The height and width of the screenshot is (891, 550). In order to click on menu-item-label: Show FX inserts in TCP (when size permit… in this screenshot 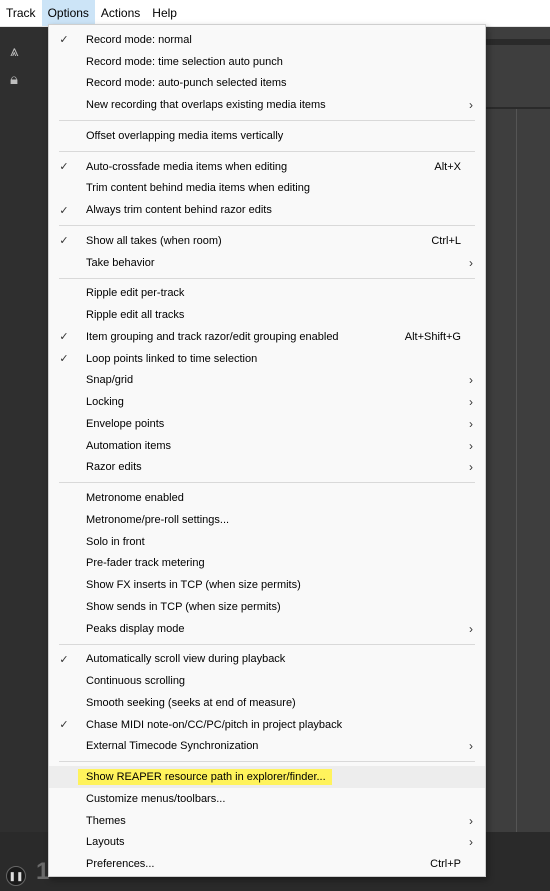, I will do `click(193, 585)`.